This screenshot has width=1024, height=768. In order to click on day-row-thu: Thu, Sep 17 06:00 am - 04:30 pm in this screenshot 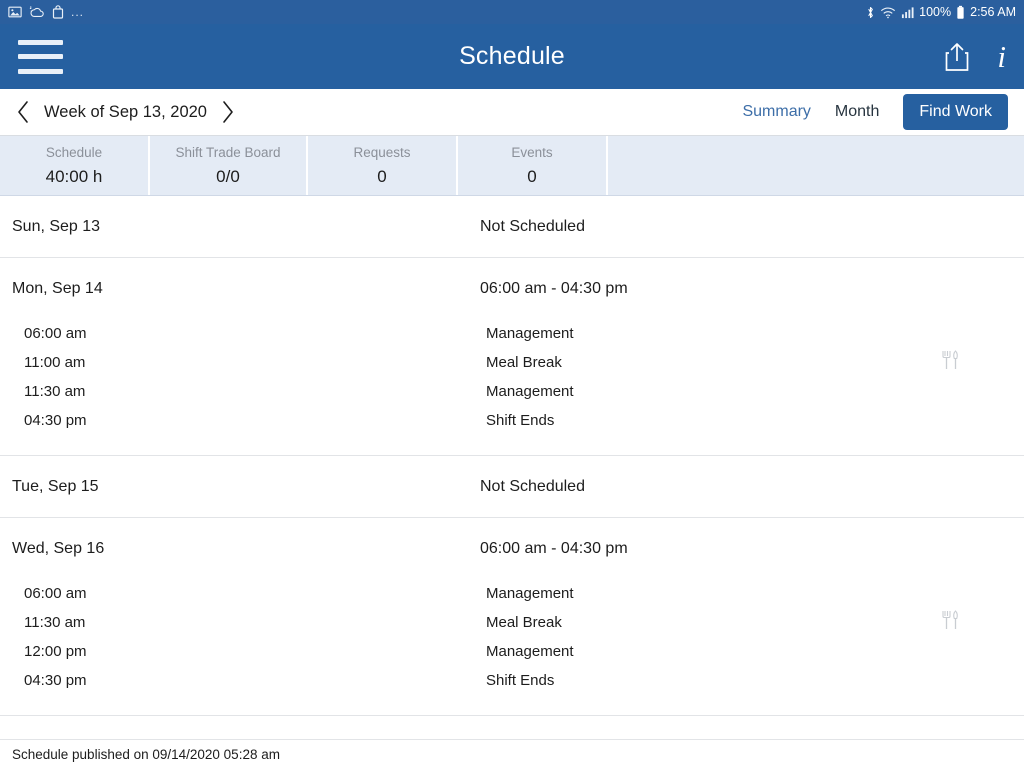, I will do `click(512, 728)`.